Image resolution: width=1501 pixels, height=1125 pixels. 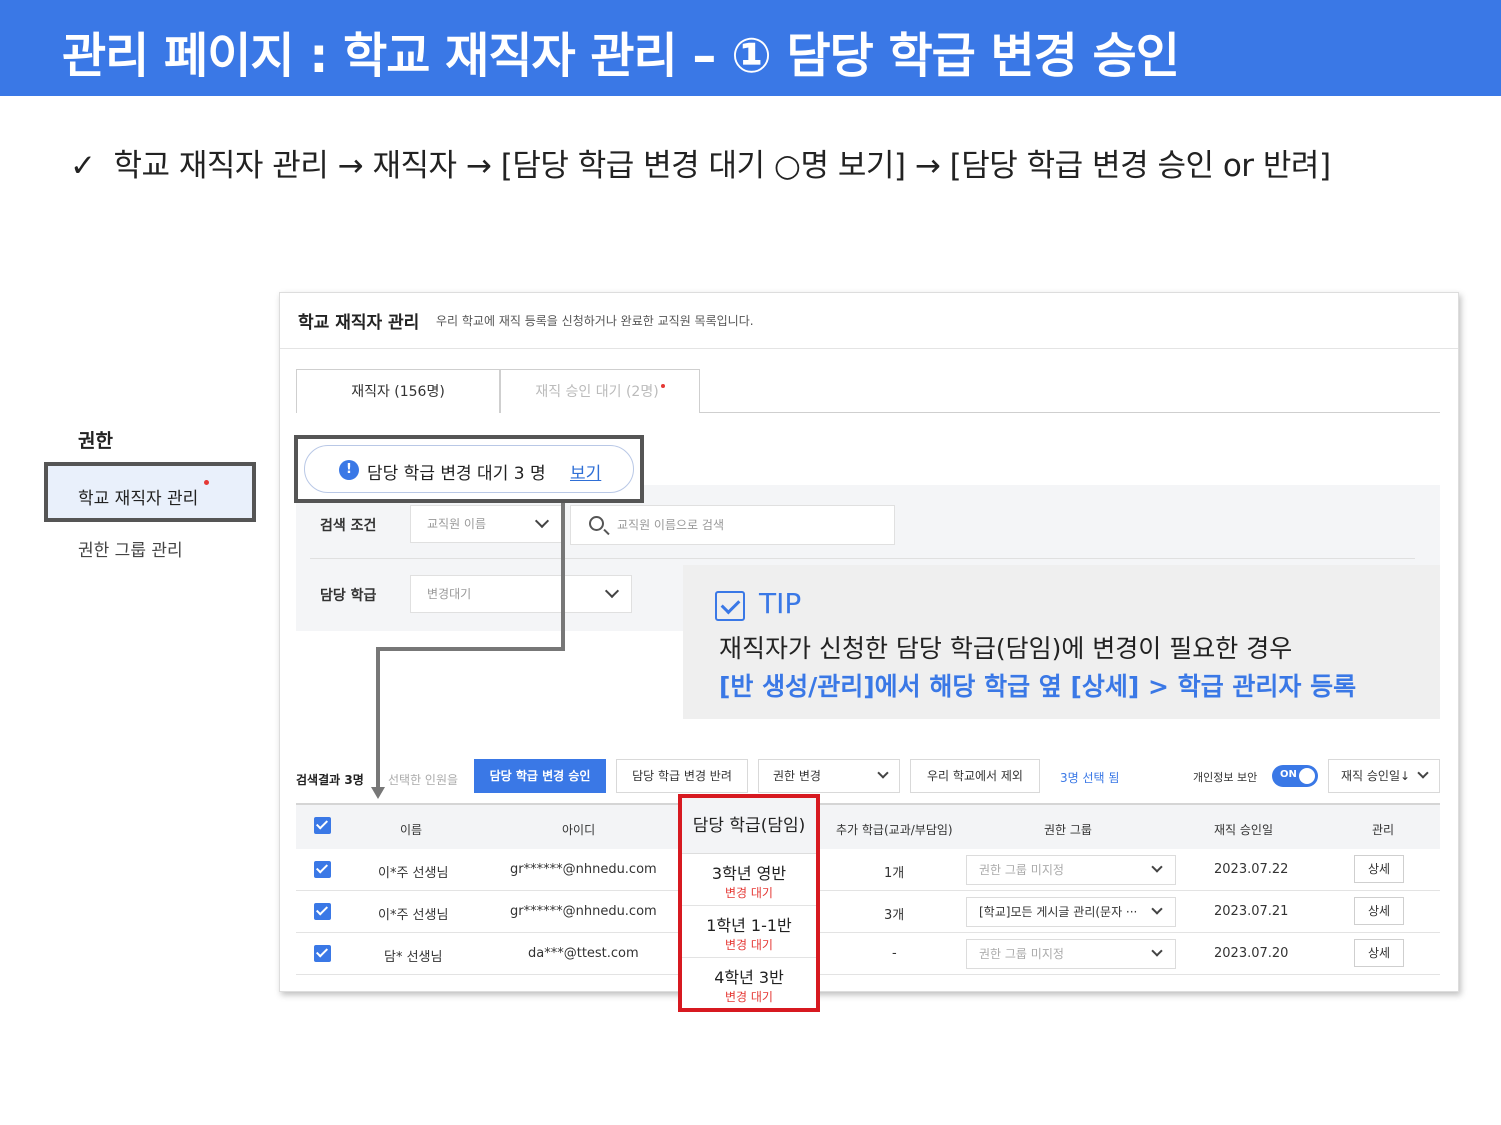 What do you see at coordinates (1006, 648) in the screenshot?
I see `tip-text: 재직자가 신청한 담당 학급(담임)에 변경이 필요한 경우` at bounding box center [1006, 648].